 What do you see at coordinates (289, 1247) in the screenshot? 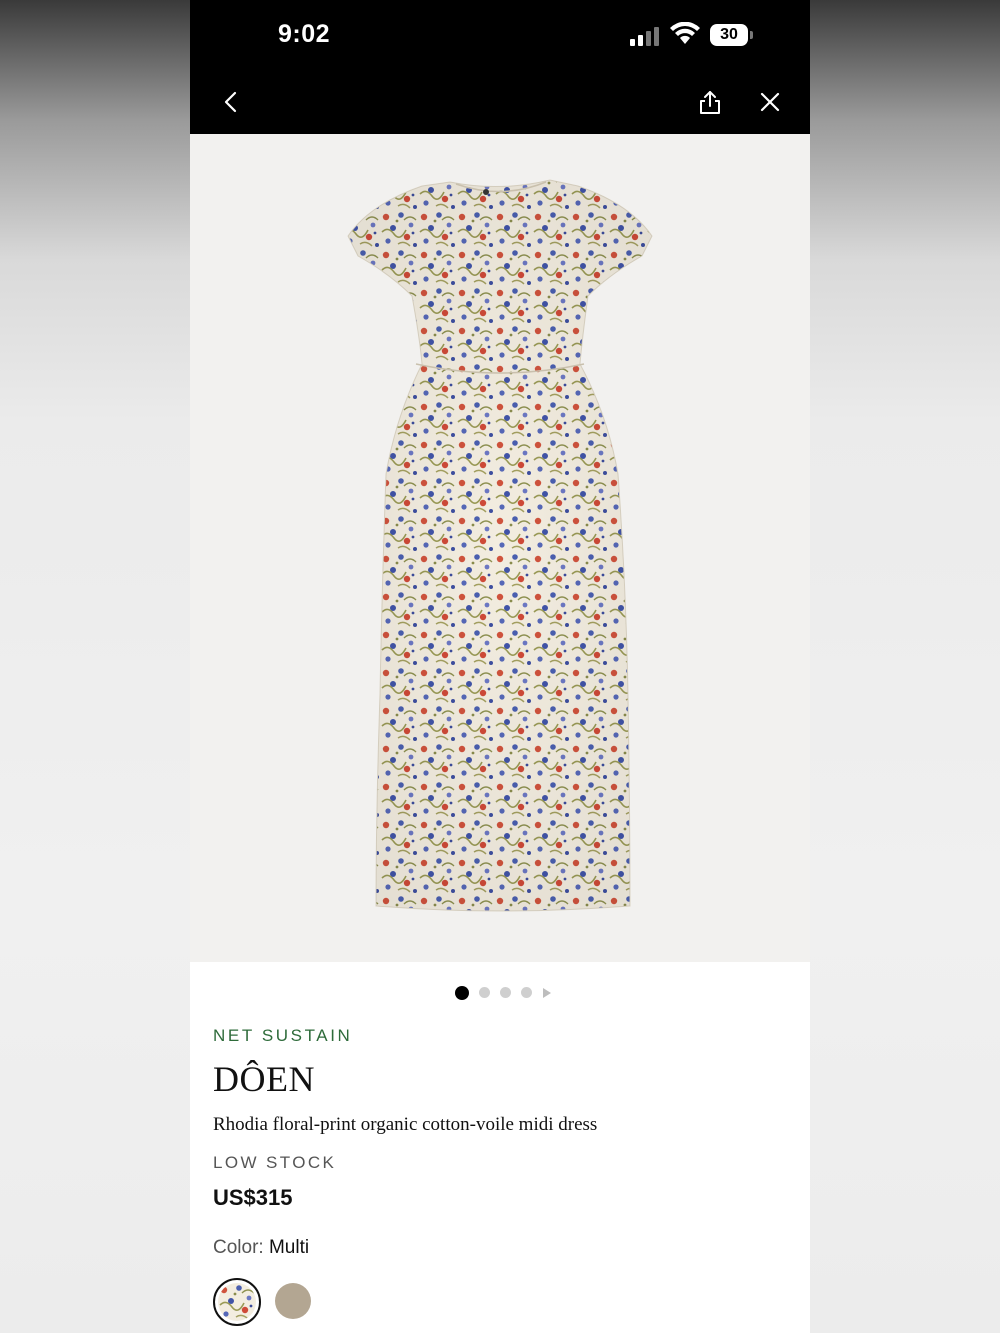
I see `color-value: Multi` at bounding box center [289, 1247].